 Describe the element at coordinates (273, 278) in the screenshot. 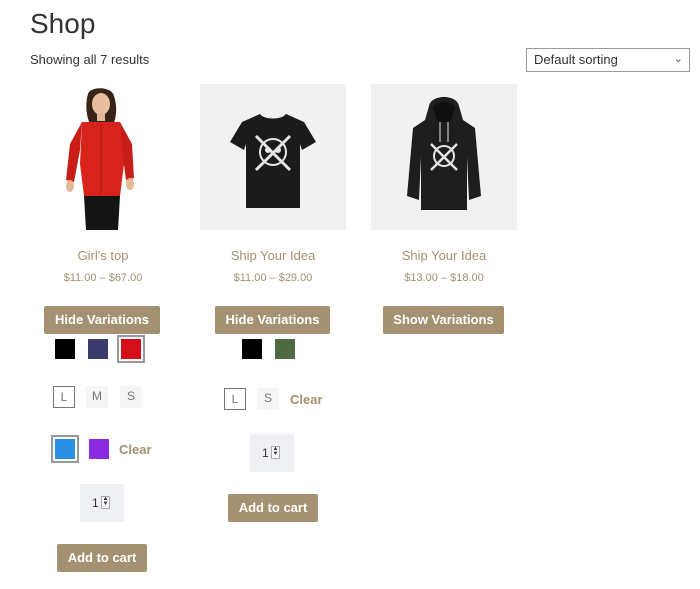

I see `product-price: $11.00 – $29.00` at that location.